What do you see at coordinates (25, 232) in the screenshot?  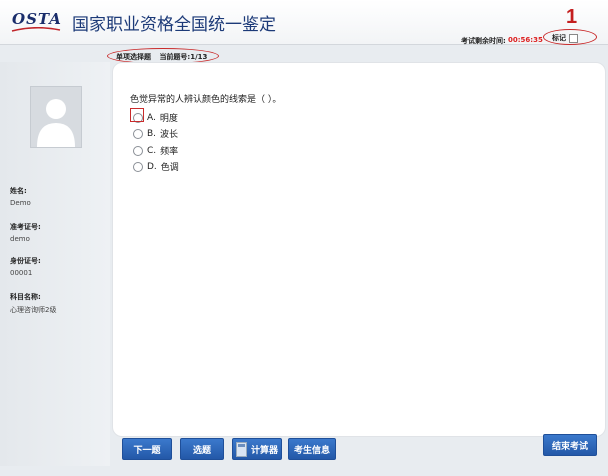 I see `info-admission: 准考证号: demo` at bounding box center [25, 232].